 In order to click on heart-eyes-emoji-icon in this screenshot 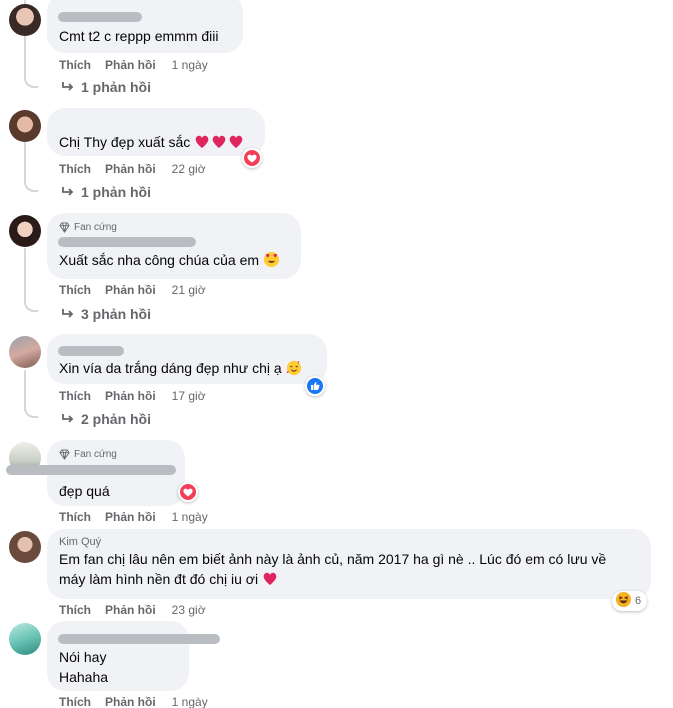, I will do `click(271, 262)`.